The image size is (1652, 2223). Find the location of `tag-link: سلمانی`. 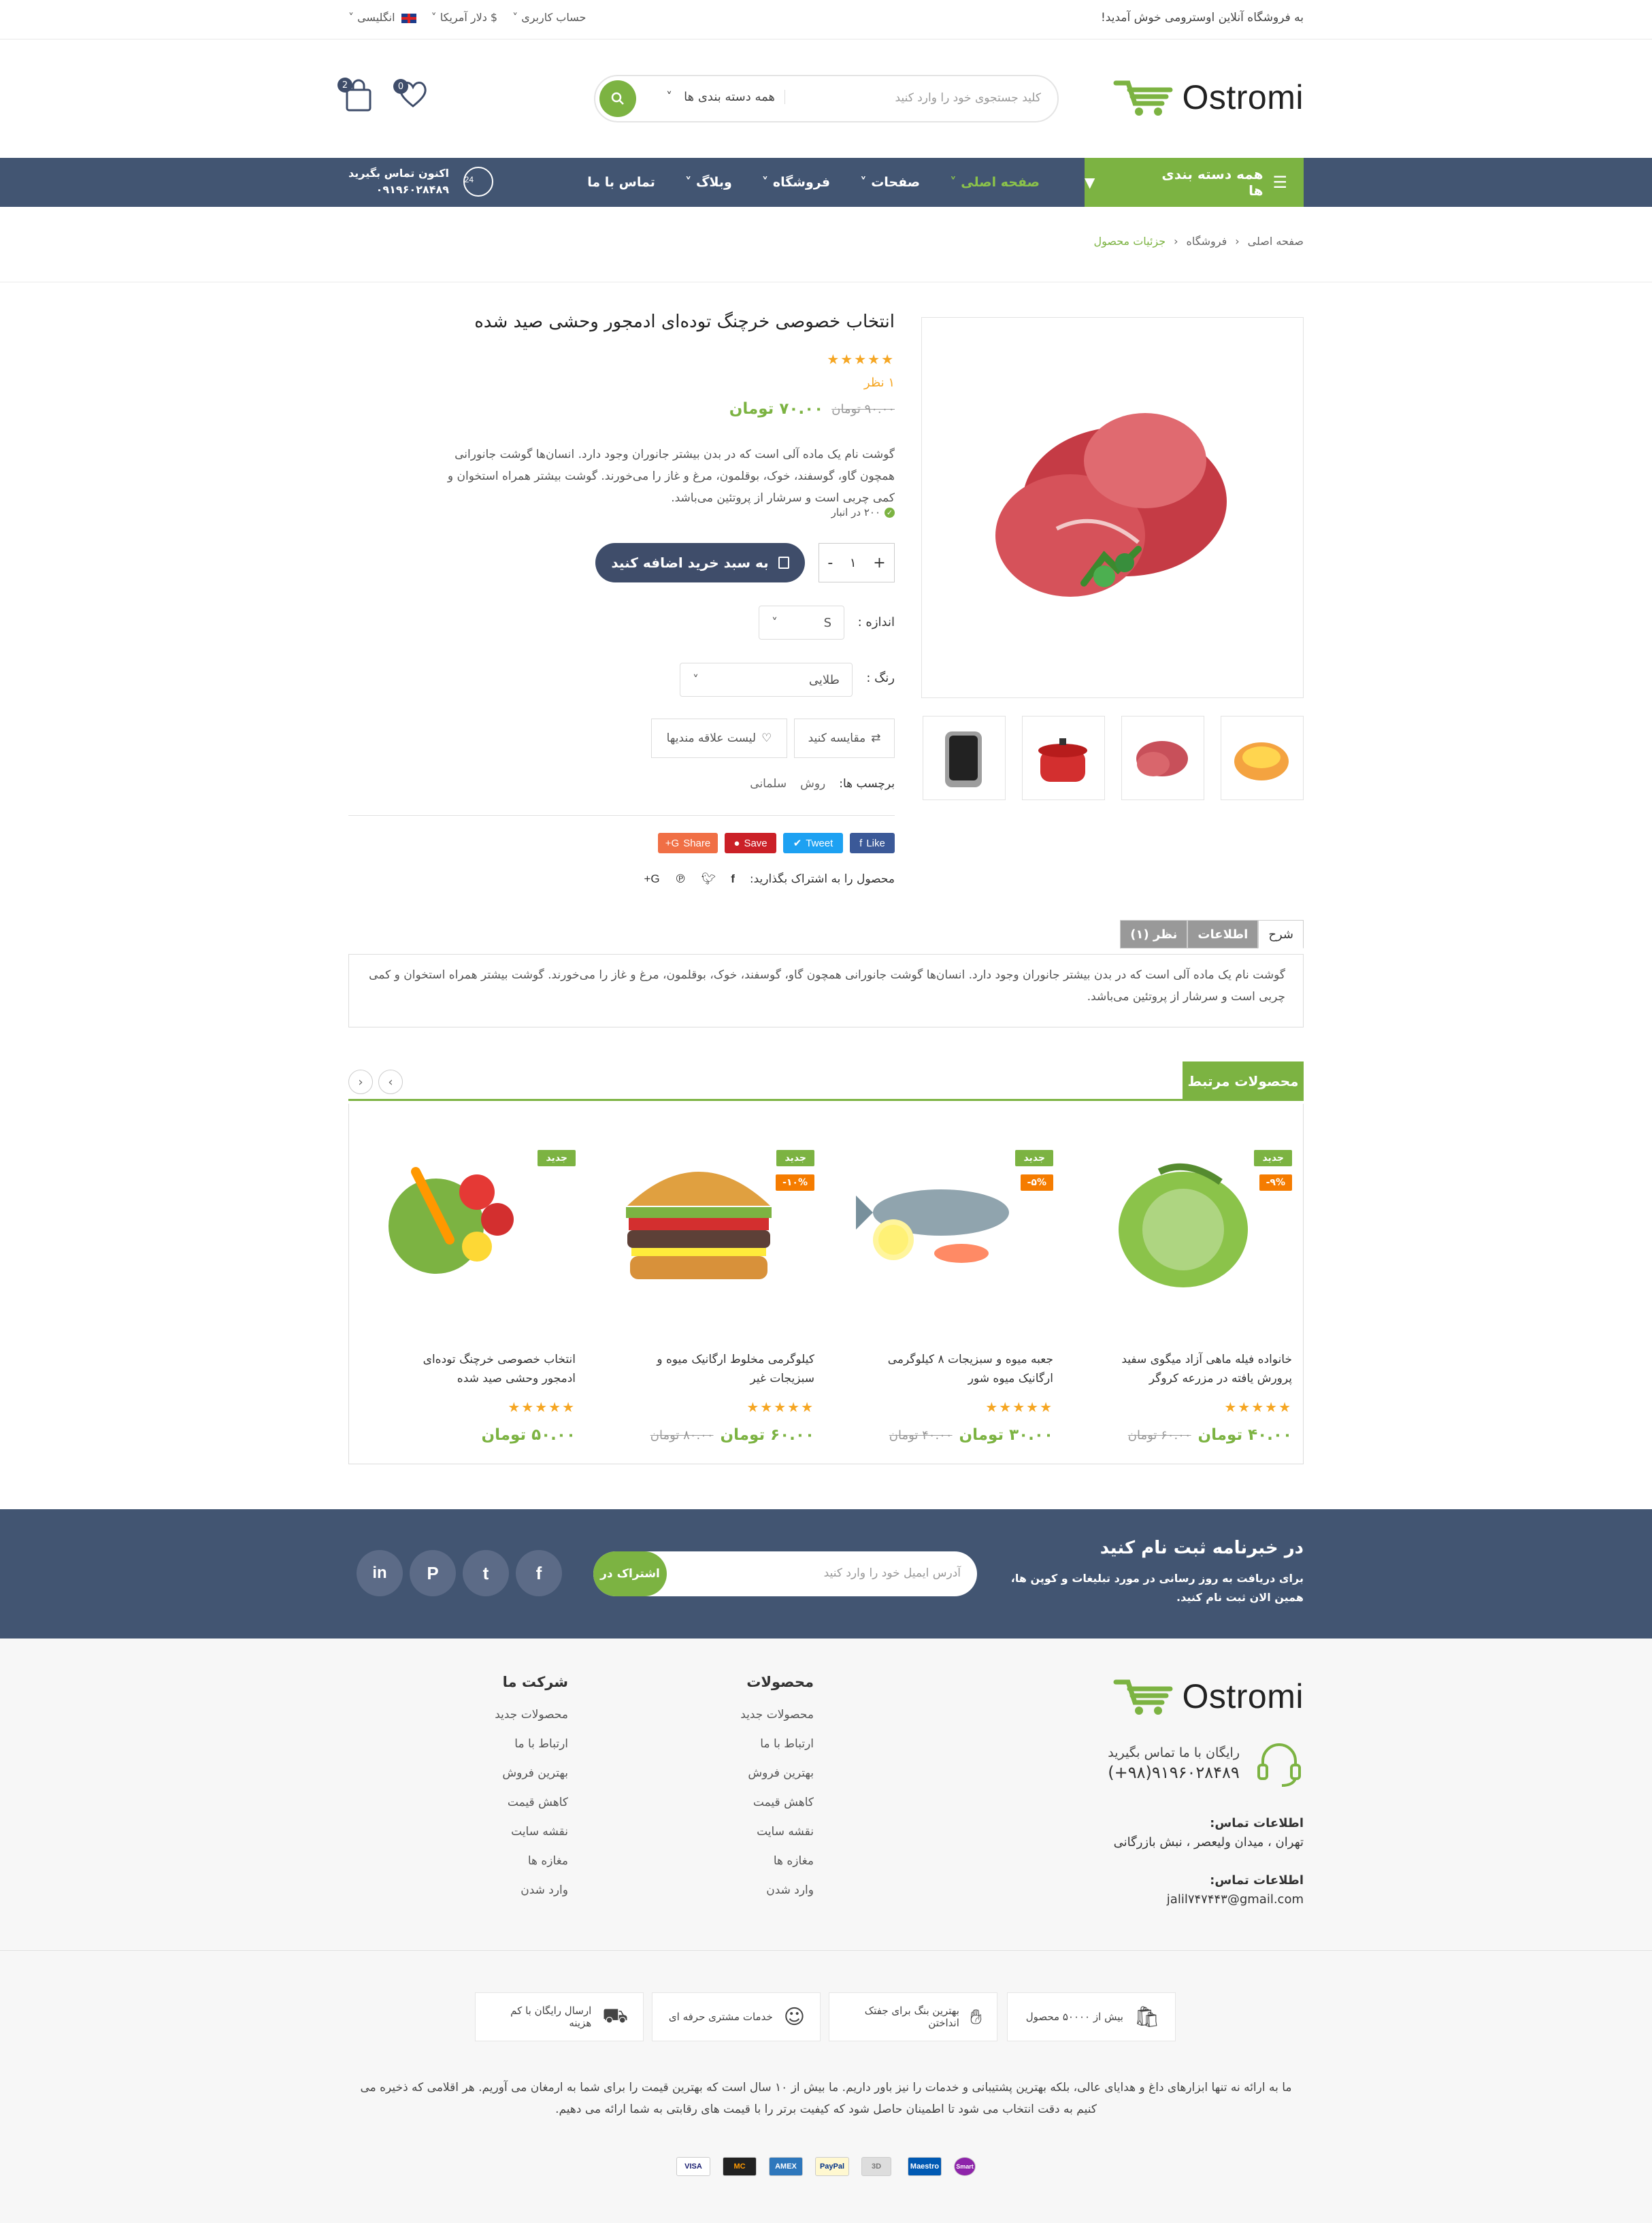

tag-link: سلمانی is located at coordinates (769, 784).